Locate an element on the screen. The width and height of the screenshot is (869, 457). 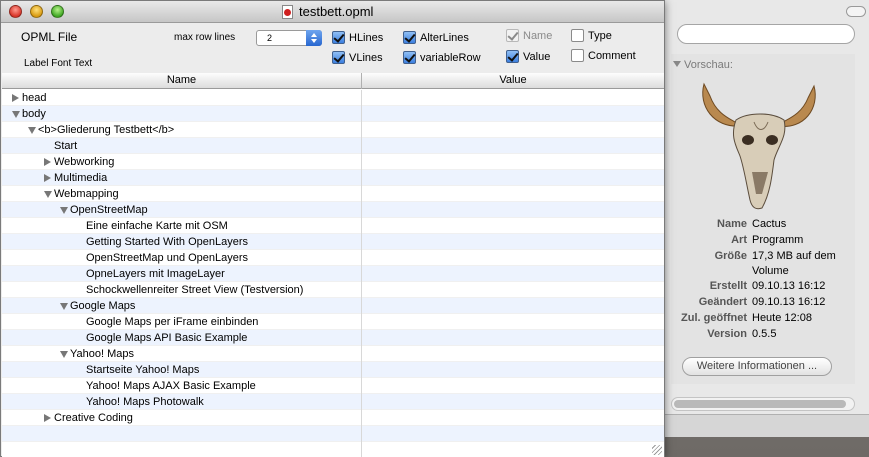
name-cell: OpneLayers mit ImageLayer is located at coordinates (182, 274).